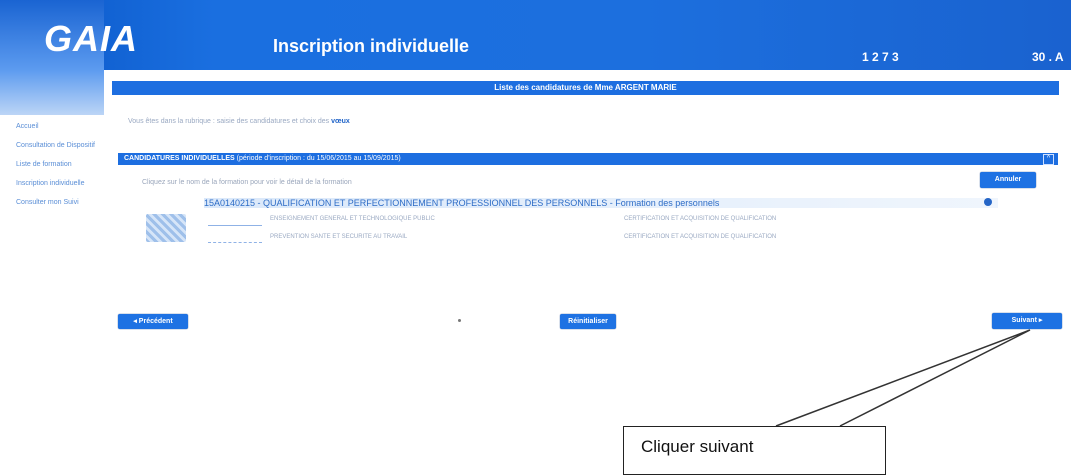 Image resolution: width=1071 pixels, height=475 pixels. Describe the element at coordinates (903, 378) in the screenshot. I see `callout-pointer` at that location.